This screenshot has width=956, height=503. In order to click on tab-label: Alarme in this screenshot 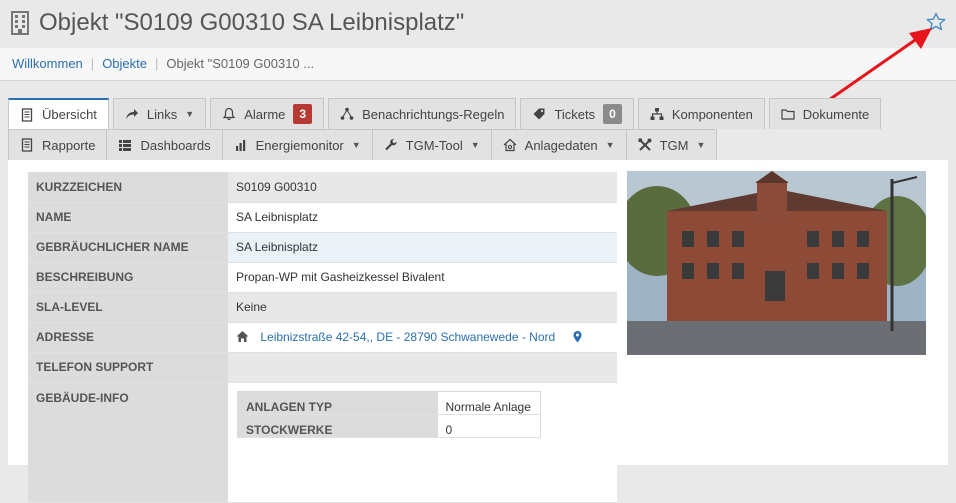, I will do `click(265, 114)`.